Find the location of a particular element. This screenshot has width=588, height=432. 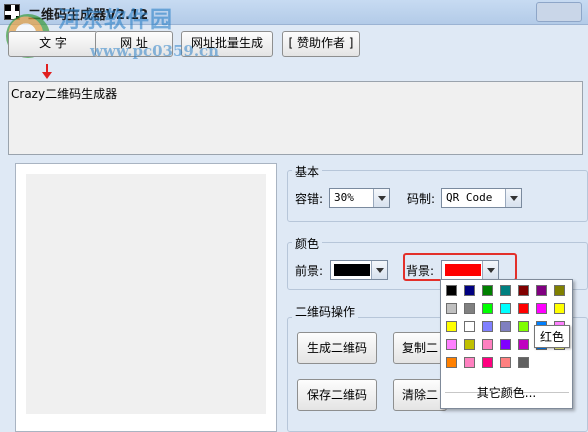

tolerance-value: 30% is located at coordinates (344, 197).